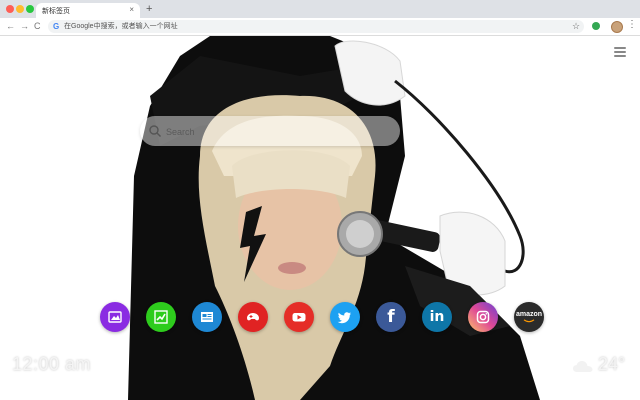 This screenshot has height=400, width=640. Describe the element at coordinates (596, 26) in the screenshot. I see `extension-icon` at that location.